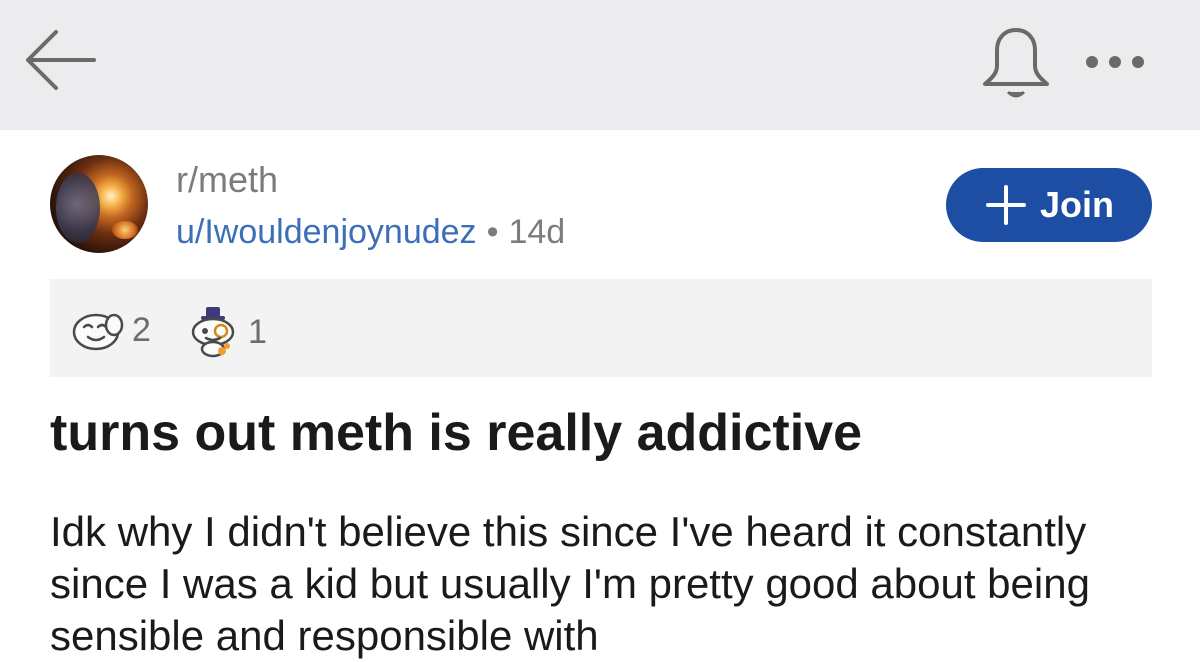 The image size is (1200, 662). Describe the element at coordinates (141, 329) in the screenshot. I see `award-count: 2` at that location.